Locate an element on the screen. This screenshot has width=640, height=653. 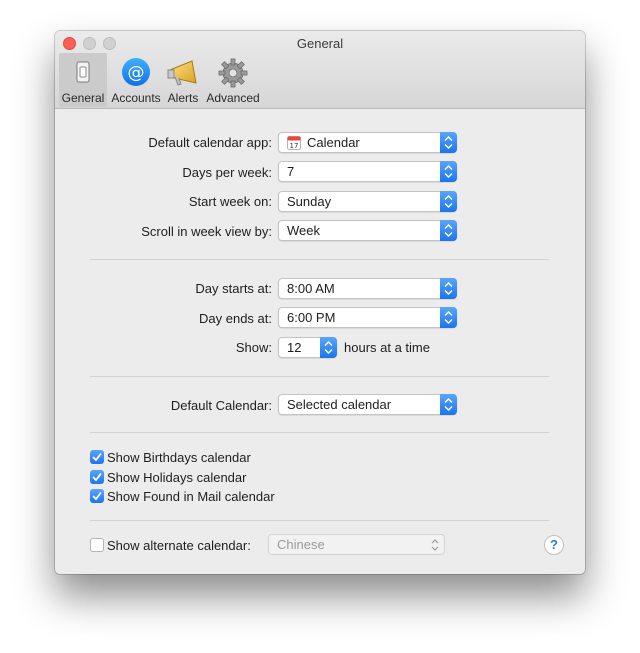
show-hours-suffix: hours at a time is located at coordinates (387, 347).